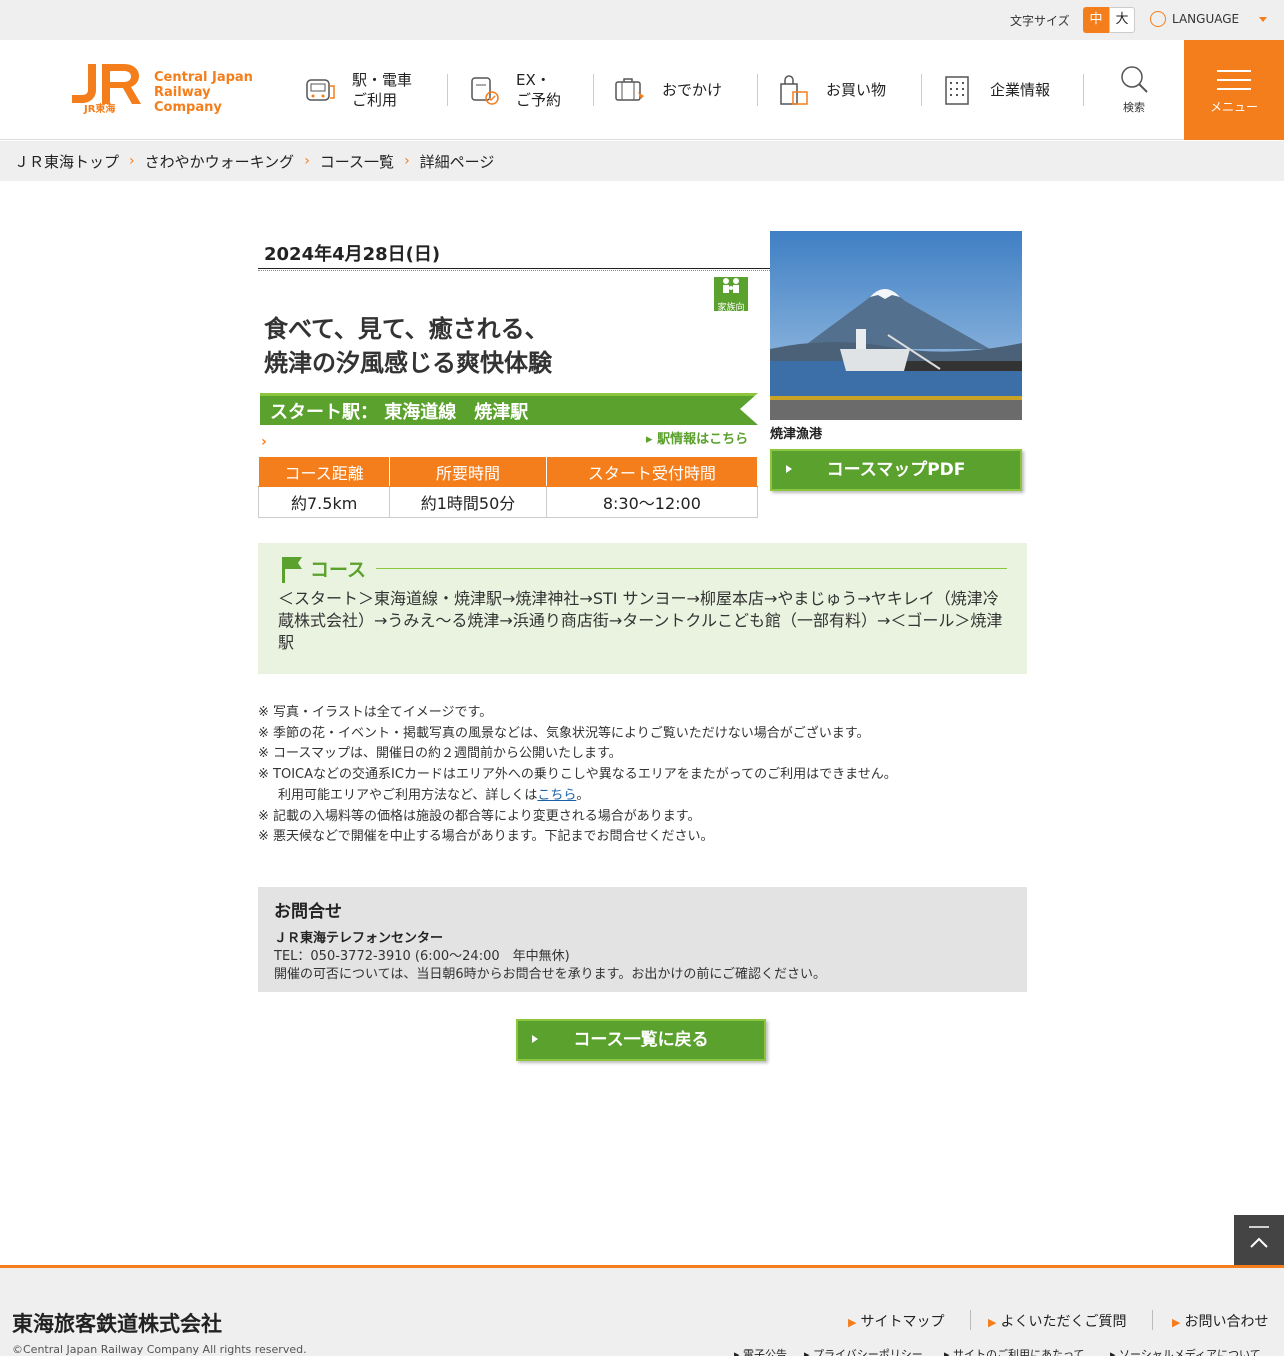  Describe the element at coordinates (486, 837) in the screenshot. I see `note-item: ※ 悪天候などで開催を中止する場合があります。下記までお問合せください。` at that location.